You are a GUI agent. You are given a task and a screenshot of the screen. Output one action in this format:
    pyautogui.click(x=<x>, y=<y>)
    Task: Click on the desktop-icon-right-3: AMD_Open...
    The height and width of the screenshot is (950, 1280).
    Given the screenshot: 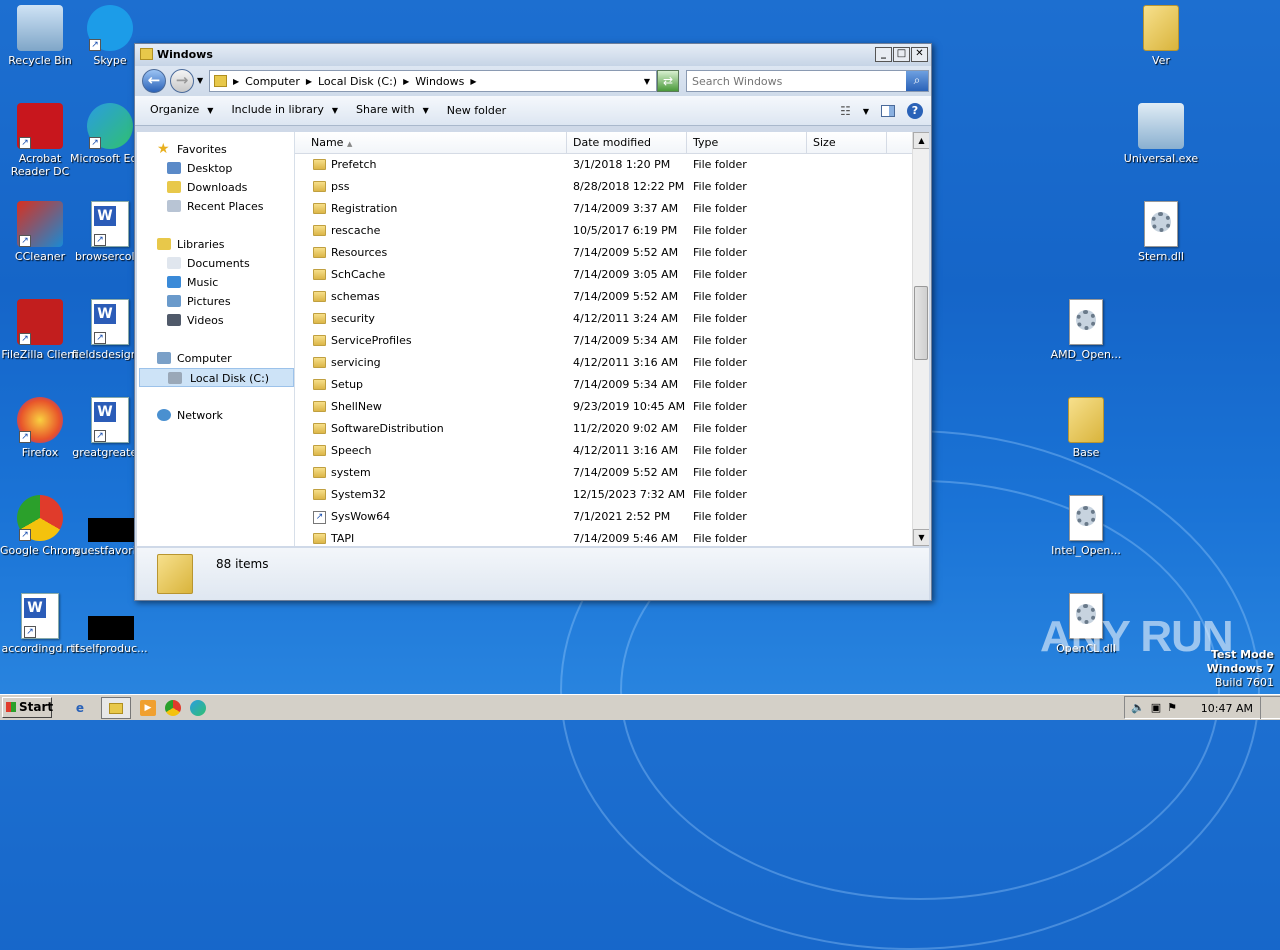 What is the action you would take?
    pyautogui.click(x=1086, y=330)
    